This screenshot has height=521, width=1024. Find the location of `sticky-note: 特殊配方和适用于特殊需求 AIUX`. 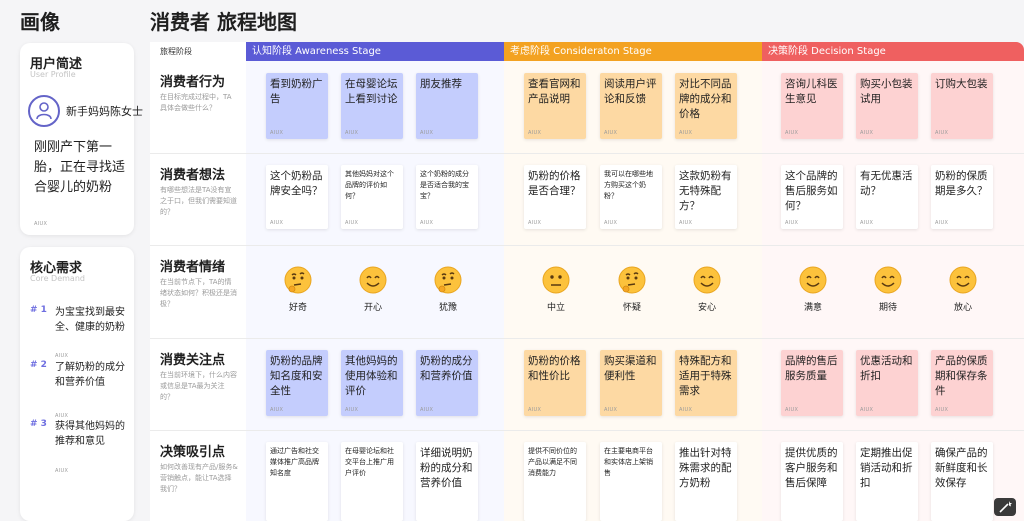

sticky-note: 特殊配方和适用于特殊需求 AIUX is located at coordinates (706, 383).